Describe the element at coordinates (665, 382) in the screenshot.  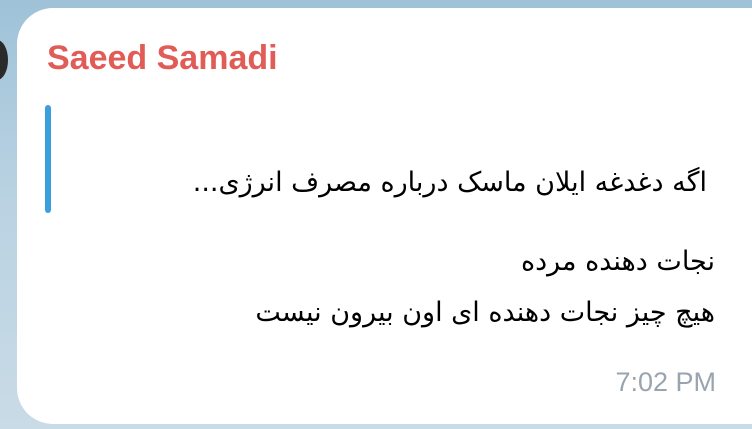
I see `message-timestamp: 7:02 PM` at that location.